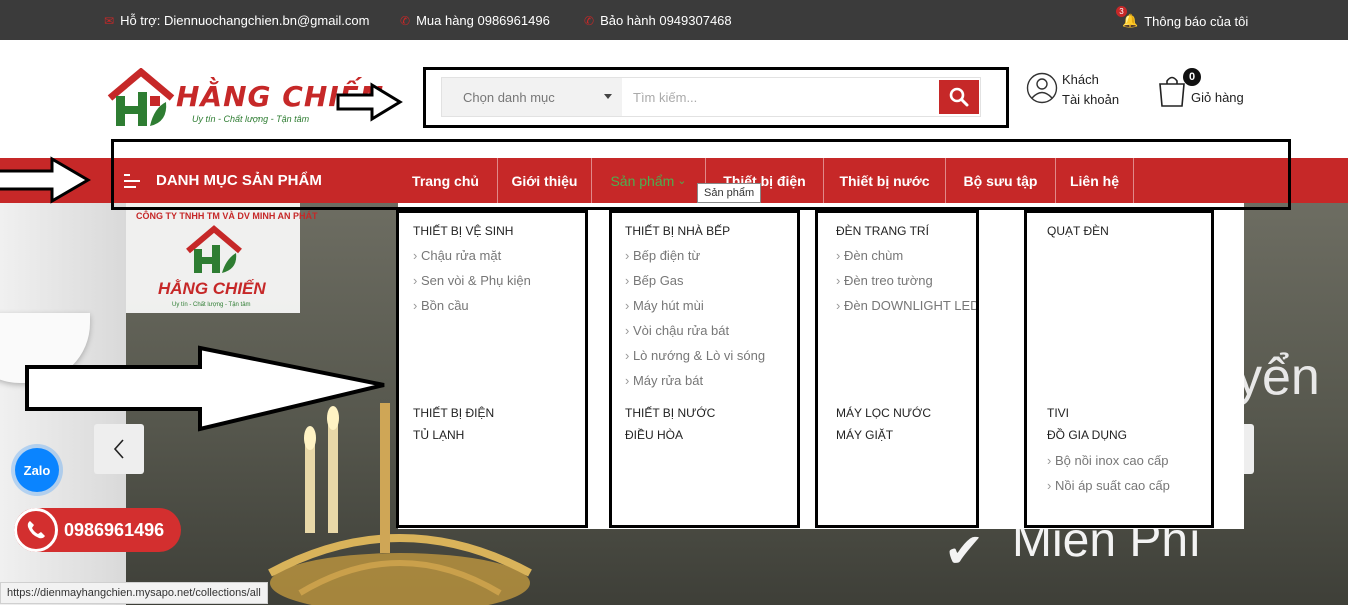 The image size is (1348, 605). I want to click on search-icon, so click(959, 97).